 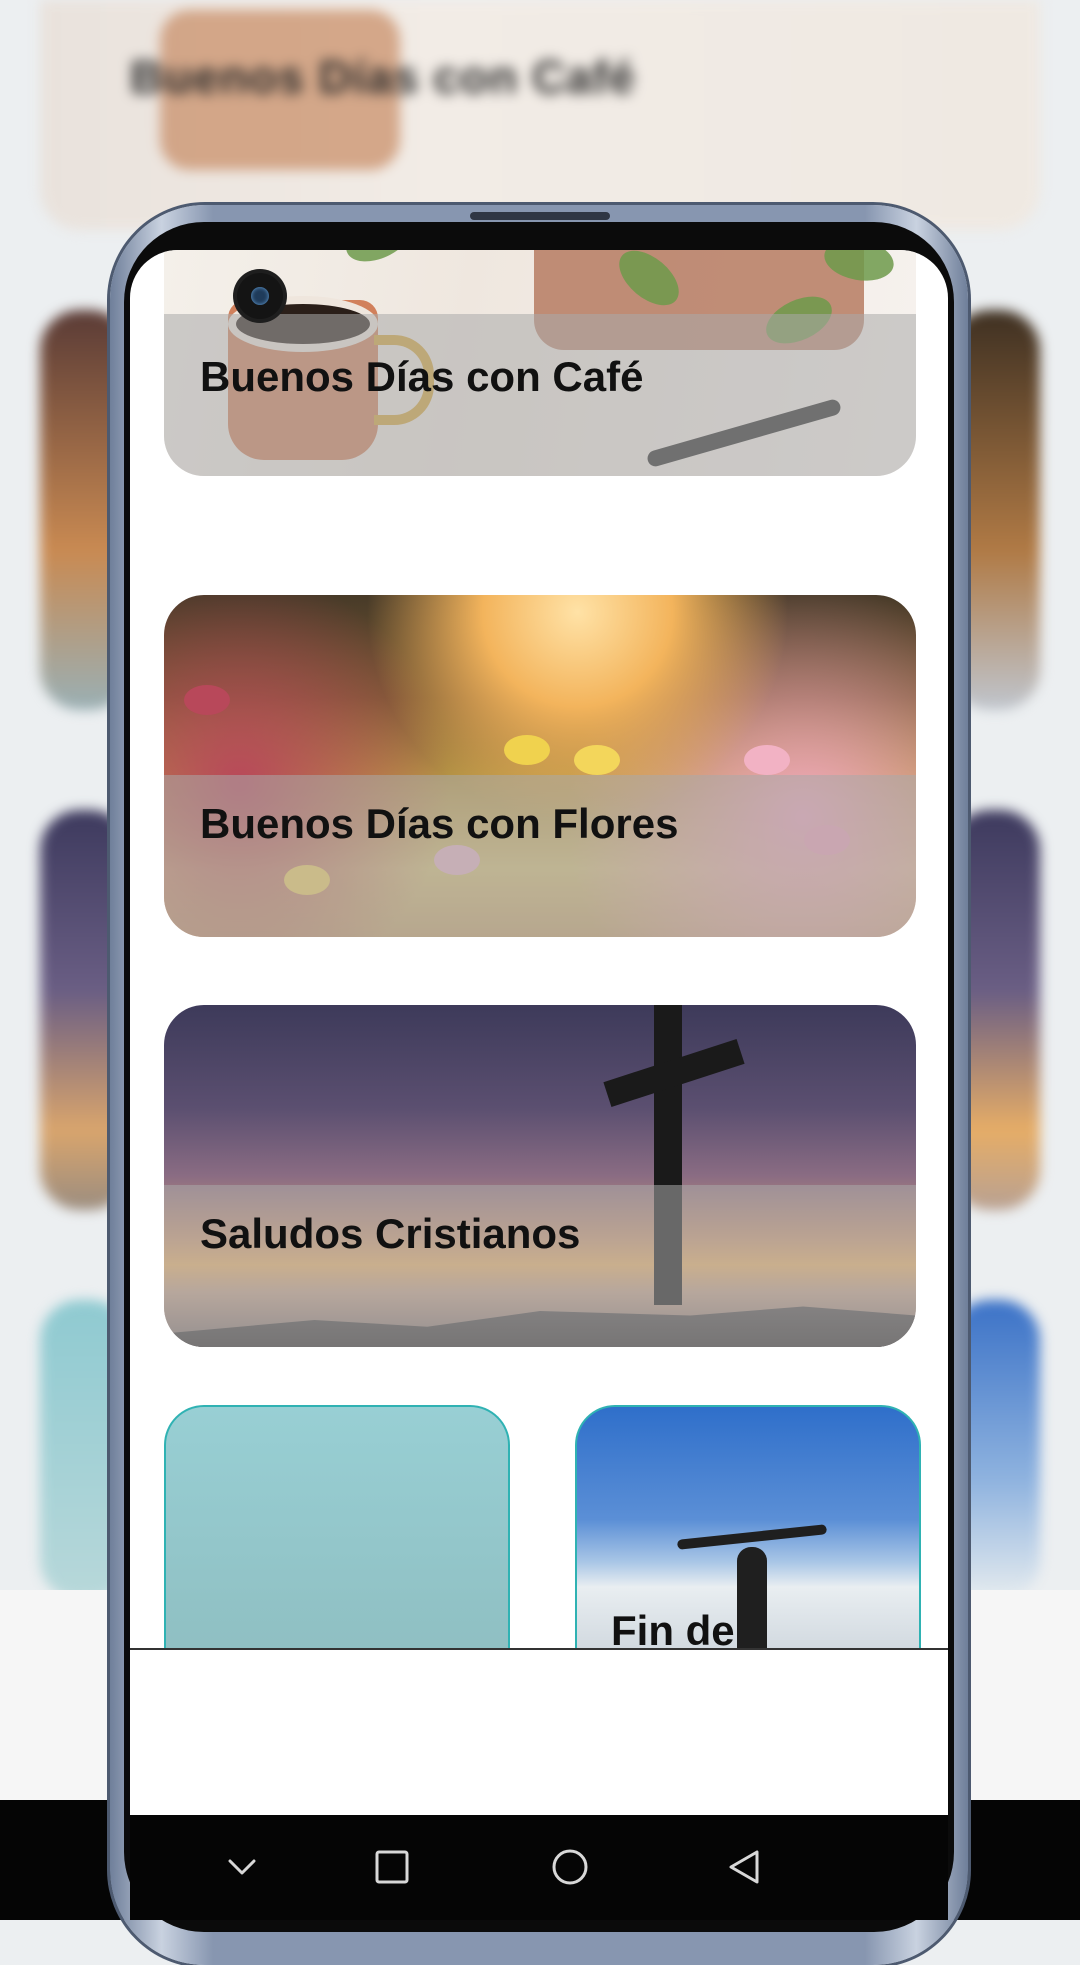 What do you see at coordinates (422, 376) in the screenshot?
I see `card-title: Buenos Días con Café` at bounding box center [422, 376].